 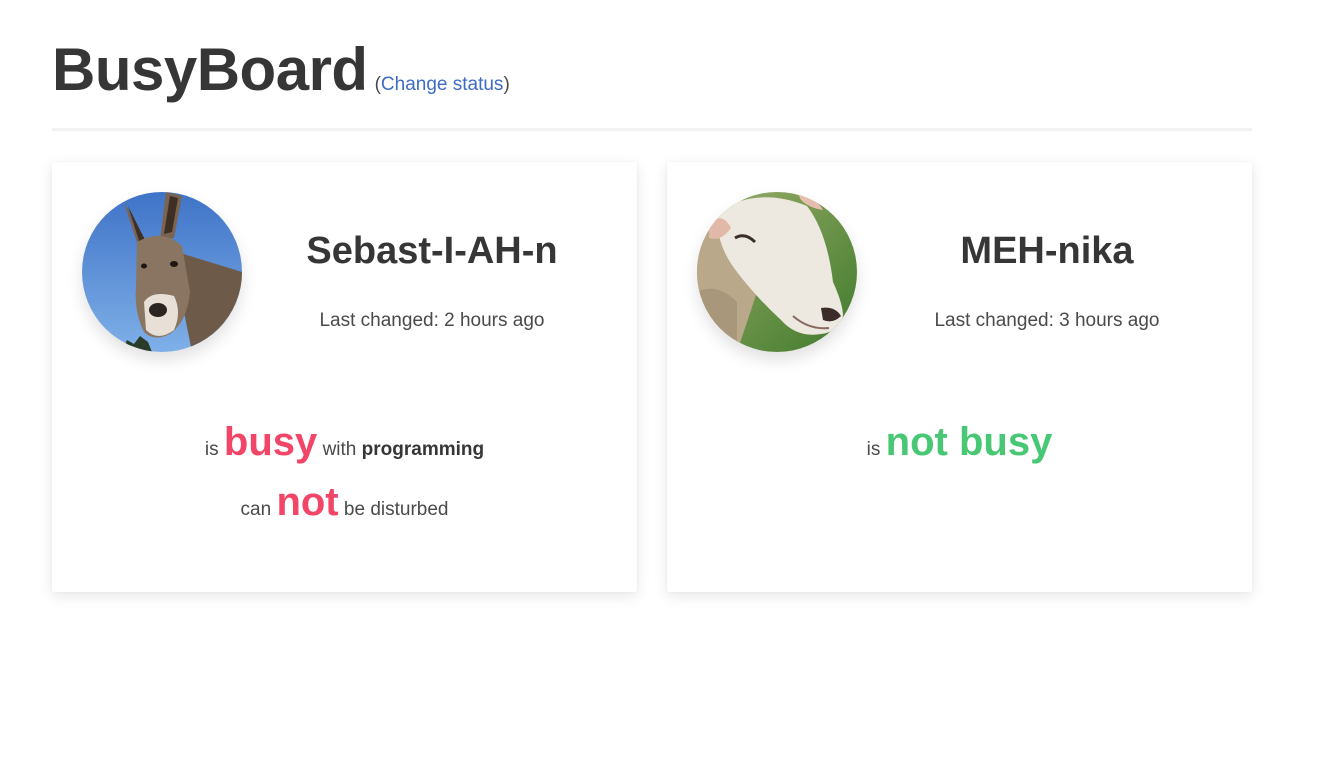 I want to click on not-busy-status-badge: not busy, so click(x=969, y=442).